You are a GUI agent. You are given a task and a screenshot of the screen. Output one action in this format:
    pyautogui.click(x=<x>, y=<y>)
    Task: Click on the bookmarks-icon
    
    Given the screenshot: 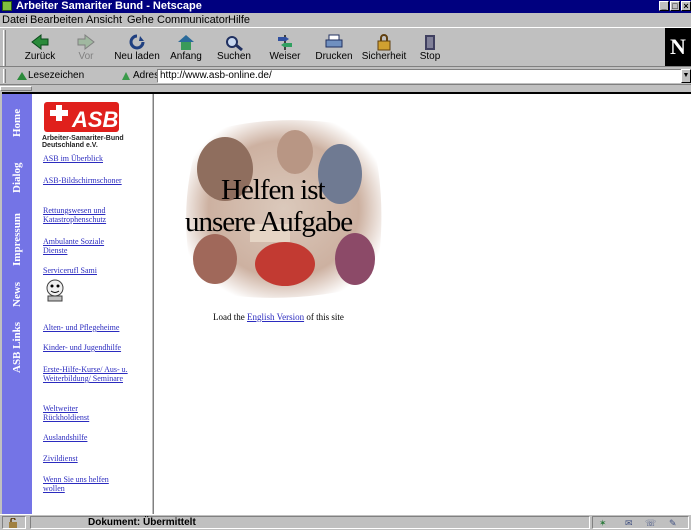 What is the action you would take?
    pyautogui.click(x=22, y=76)
    